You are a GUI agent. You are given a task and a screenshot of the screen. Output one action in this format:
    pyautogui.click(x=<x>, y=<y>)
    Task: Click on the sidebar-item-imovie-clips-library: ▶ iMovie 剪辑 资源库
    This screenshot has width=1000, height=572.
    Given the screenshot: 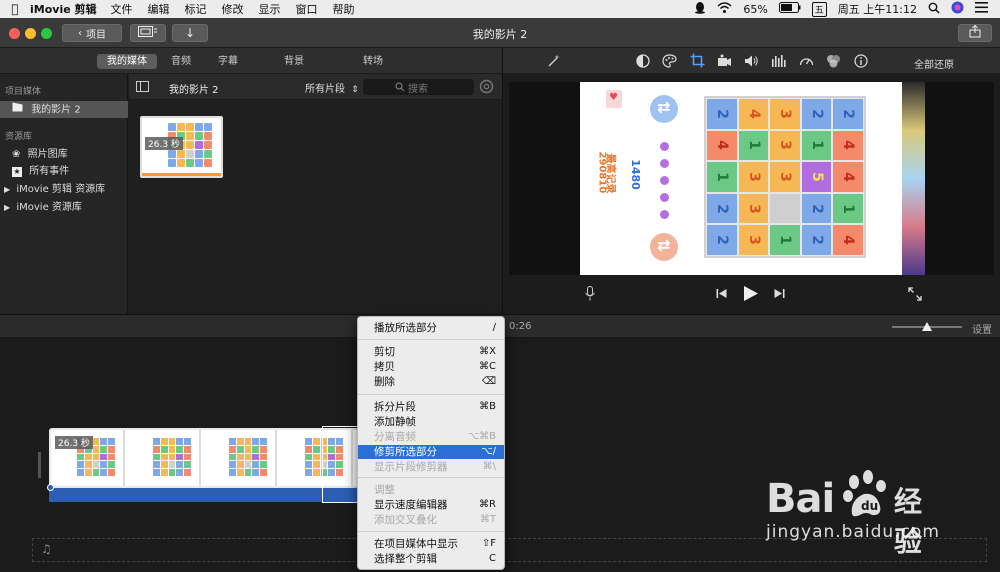 What is the action you would take?
    pyautogui.click(x=64, y=189)
    